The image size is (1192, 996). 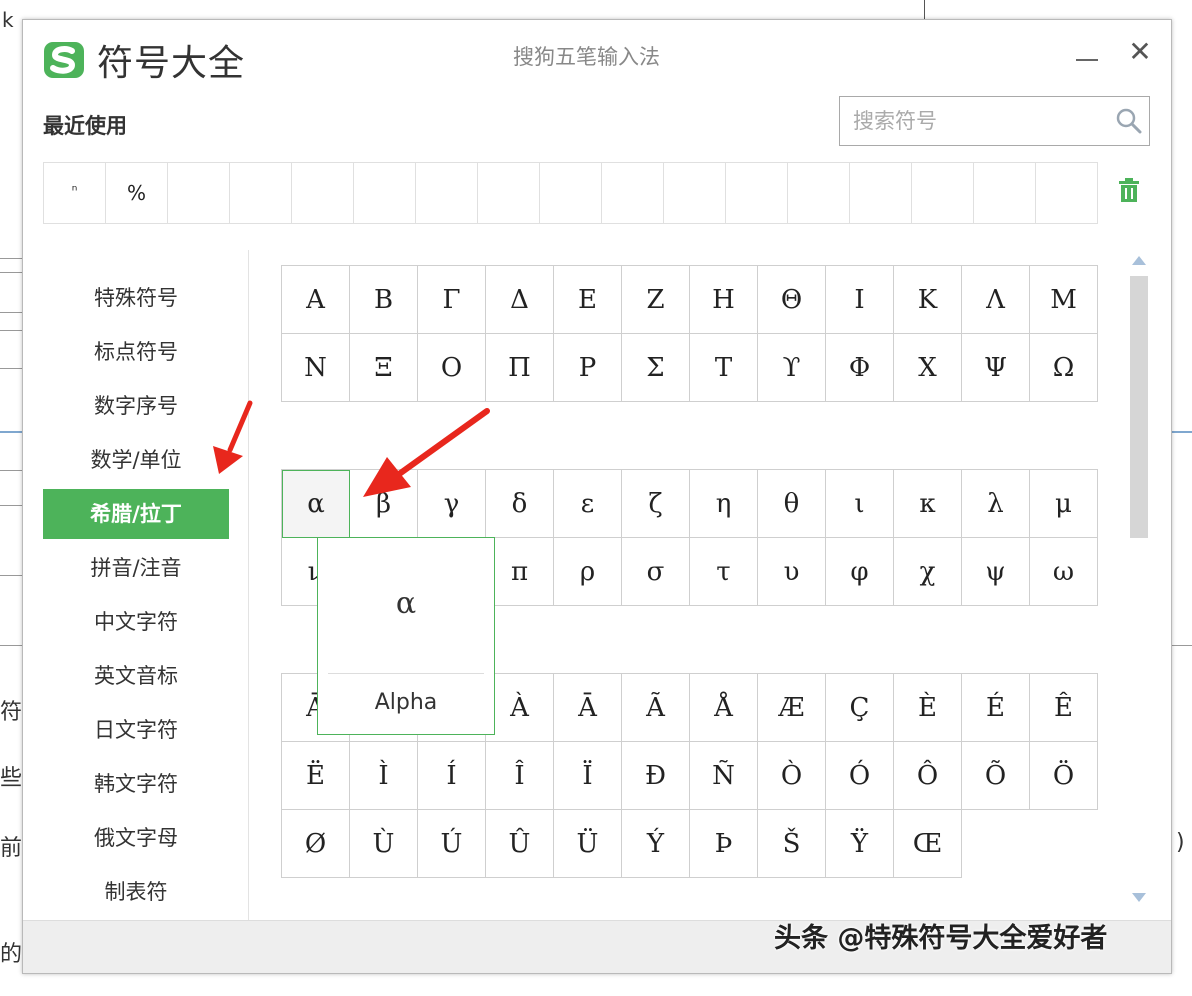 What do you see at coordinates (724, 572) in the screenshot?
I see `symbol-cell: τ` at bounding box center [724, 572].